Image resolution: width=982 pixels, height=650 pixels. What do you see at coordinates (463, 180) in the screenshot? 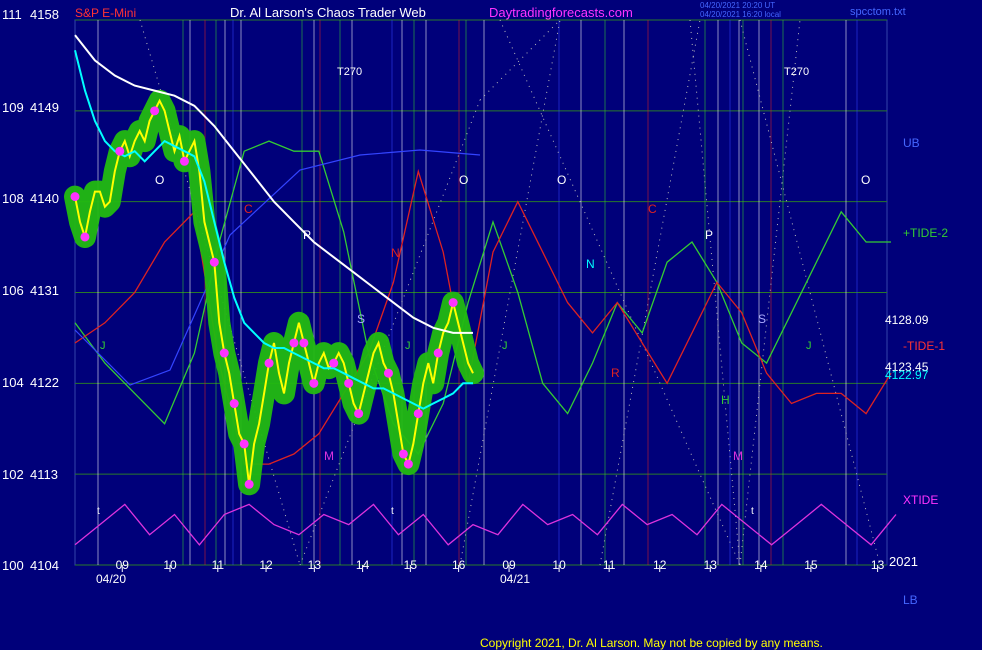
I see `marker-o-2: O` at bounding box center [463, 180].